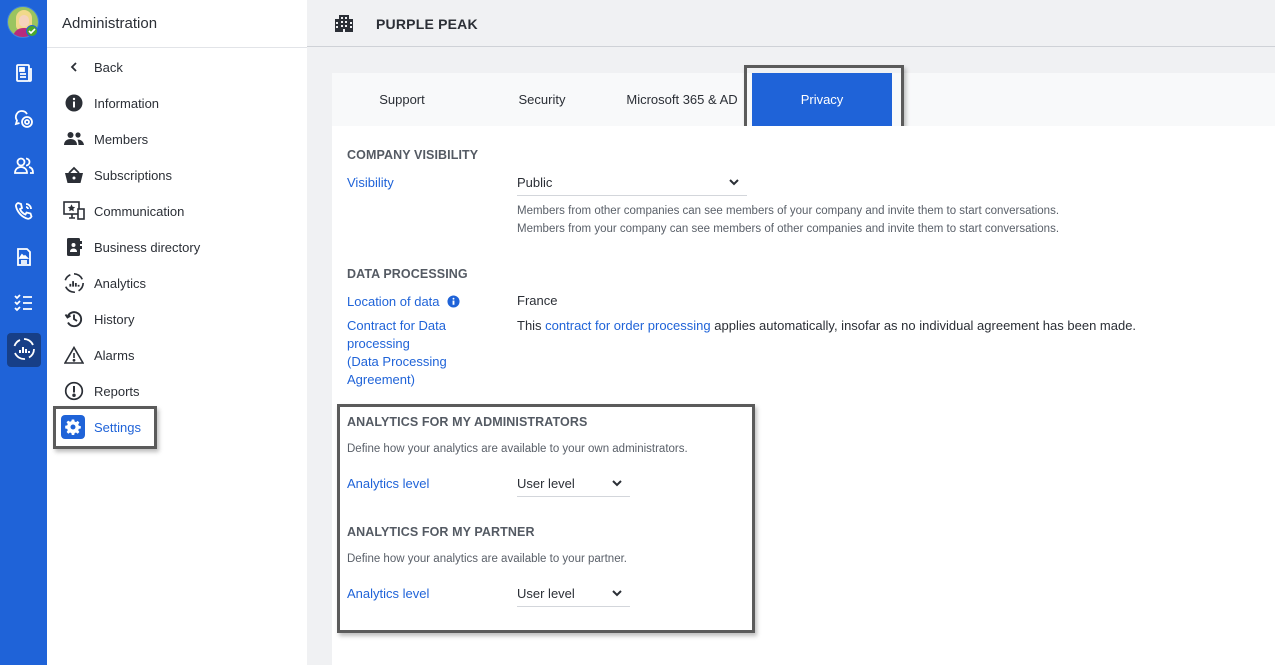 The image size is (1275, 665). I want to click on sidebar-item-communication: Communication, so click(123, 211).